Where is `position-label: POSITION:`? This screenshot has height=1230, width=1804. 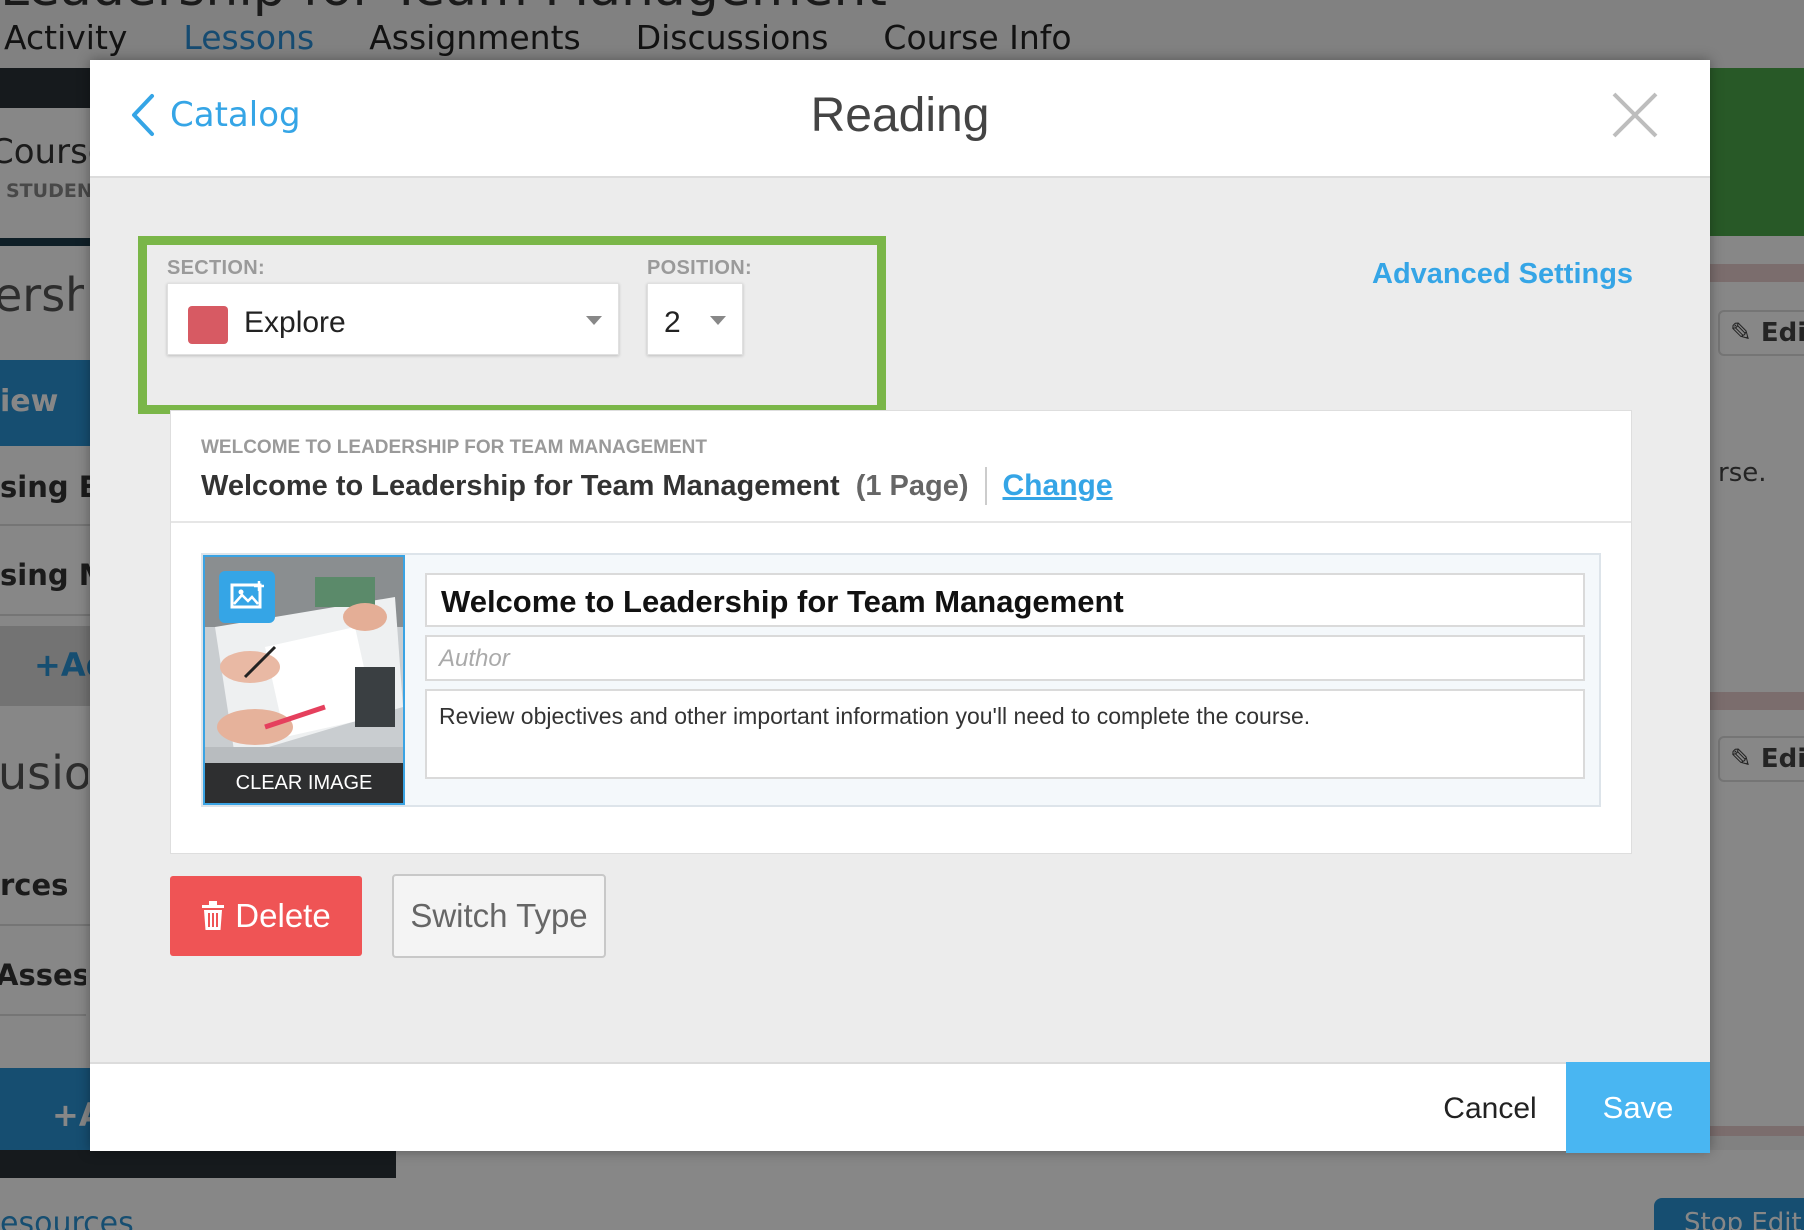
position-label: POSITION: is located at coordinates (699, 268).